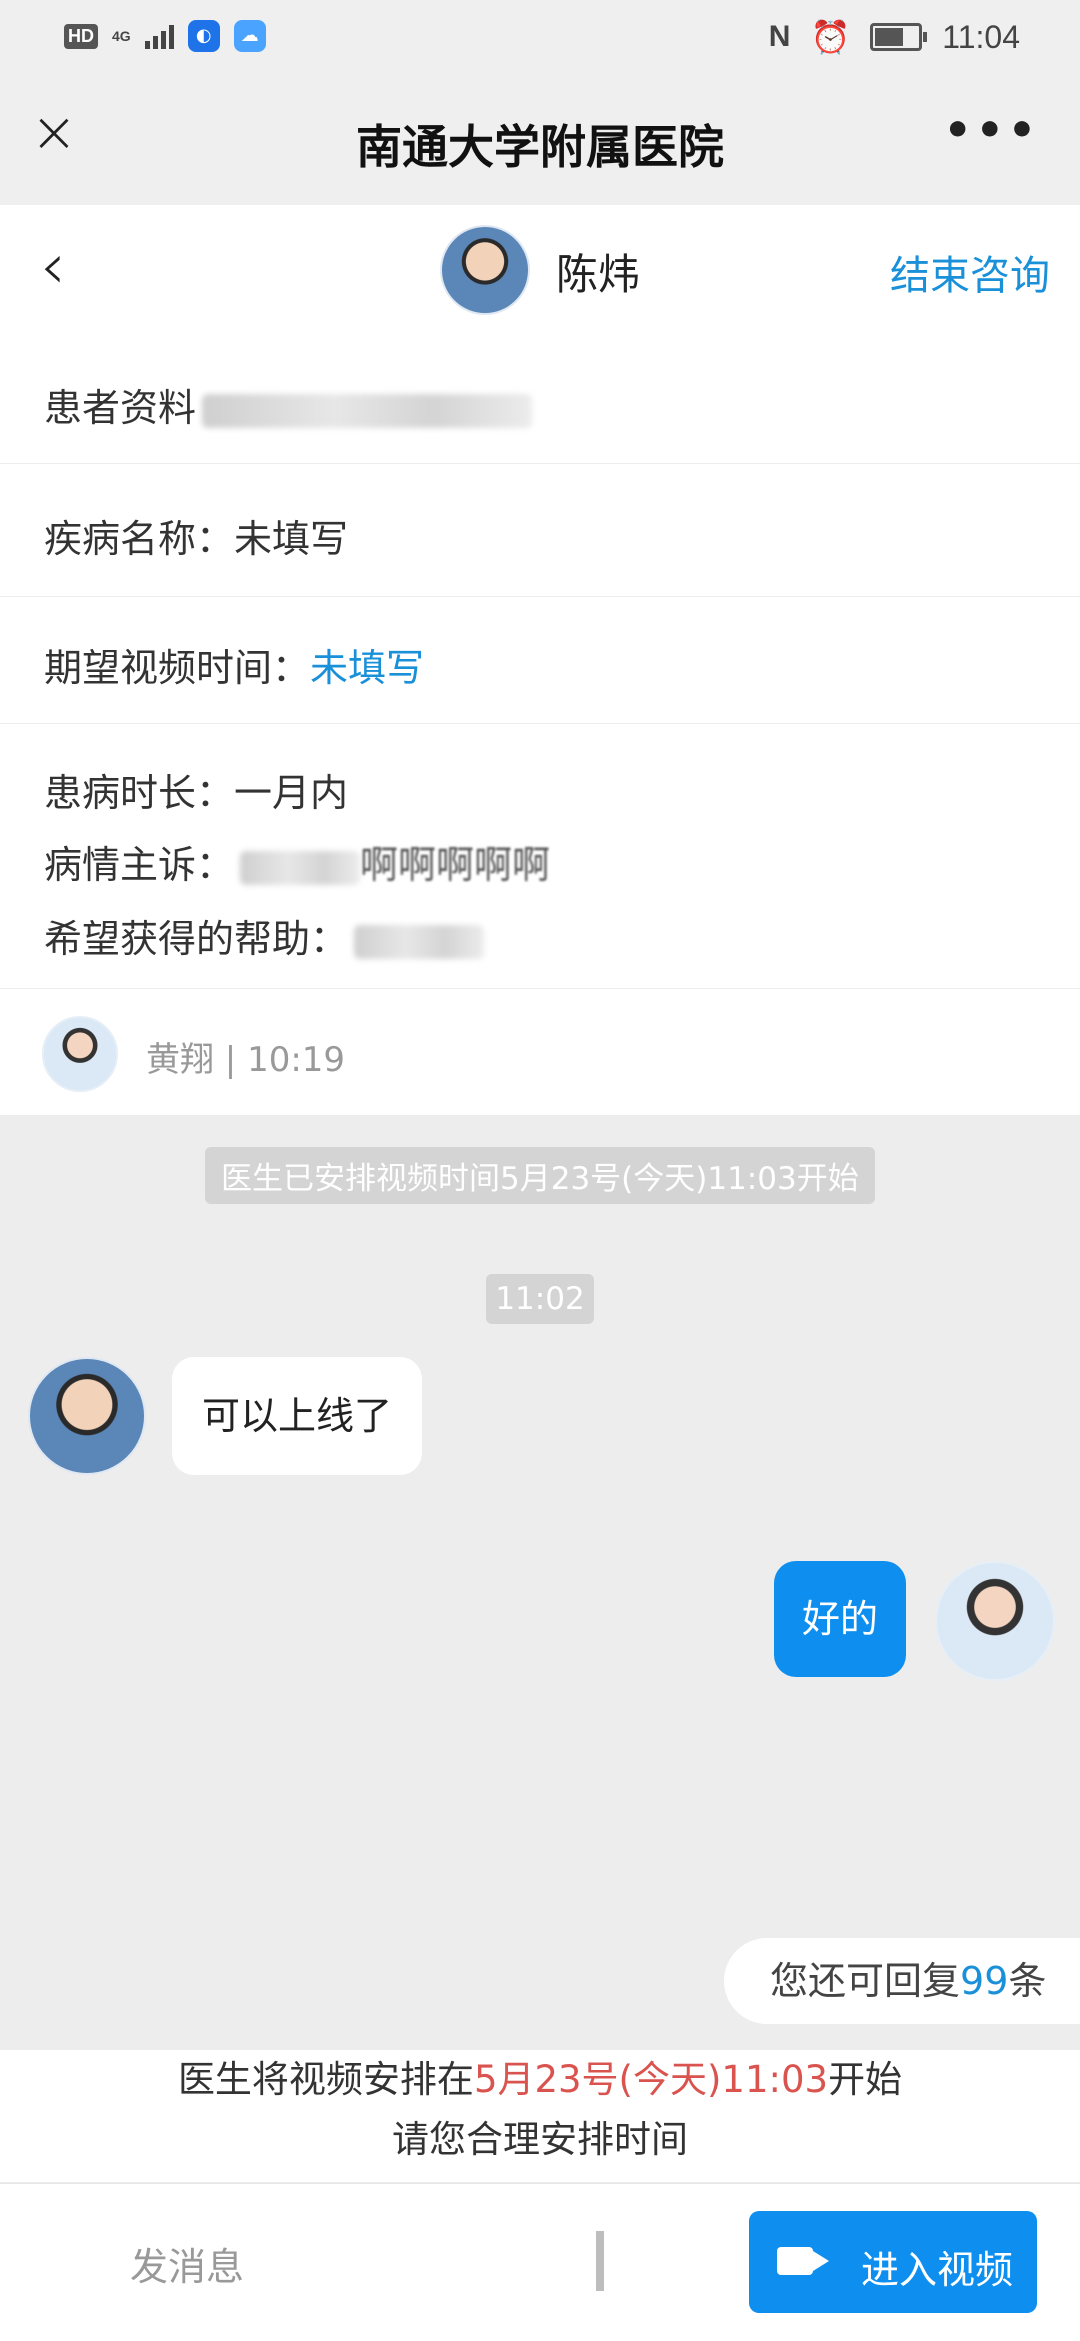 The height and width of the screenshot is (2341, 1080). What do you see at coordinates (53, 267) in the screenshot?
I see `back-icon: ‹` at bounding box center [53, 267].